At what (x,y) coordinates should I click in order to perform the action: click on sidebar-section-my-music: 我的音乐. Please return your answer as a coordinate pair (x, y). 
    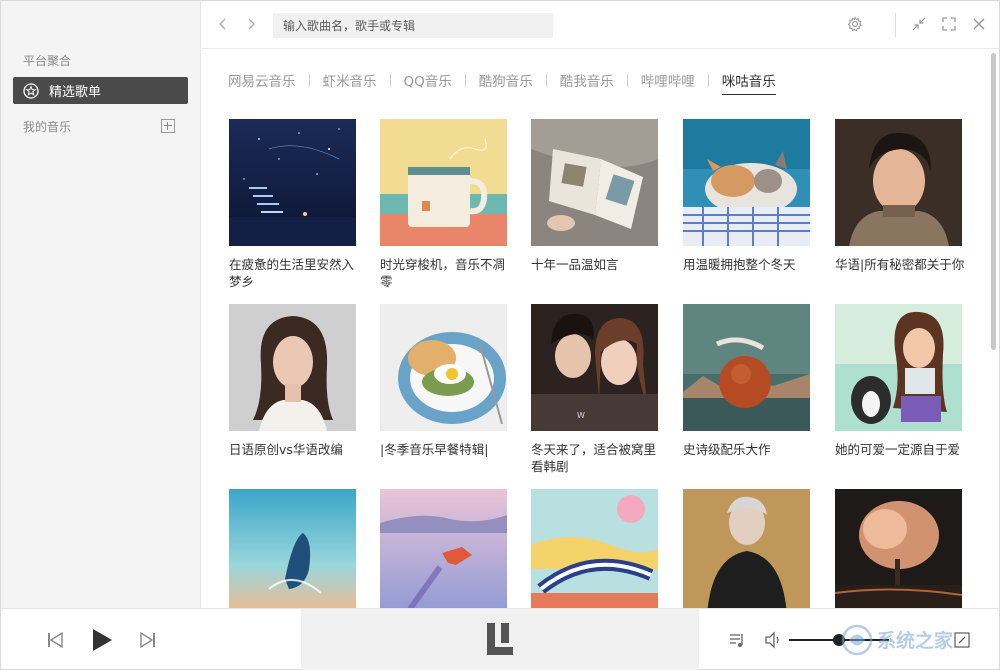
    Looking at the image, I should click on (47, 126).